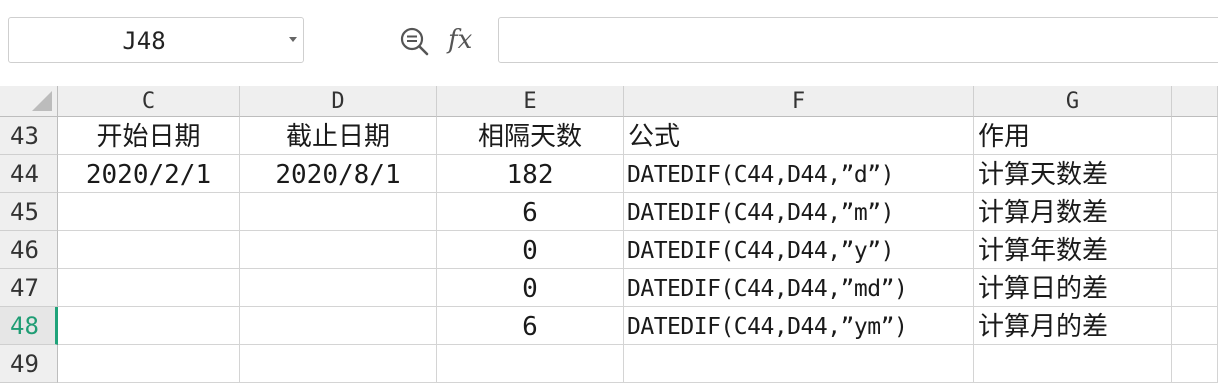  What do you see at coordinates (1073, 101) in the screenshot?
I see `column-header-g: G` at bounding box center [1073, 101].